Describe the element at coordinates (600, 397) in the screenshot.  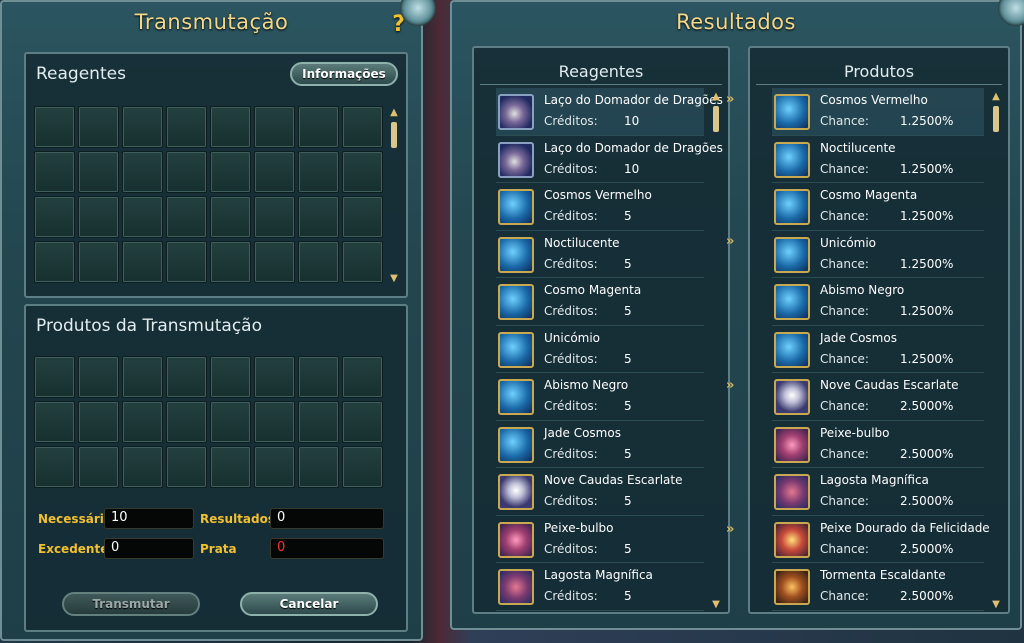
I see `list-item: Abismo Negro Créditos: 5` at that location.